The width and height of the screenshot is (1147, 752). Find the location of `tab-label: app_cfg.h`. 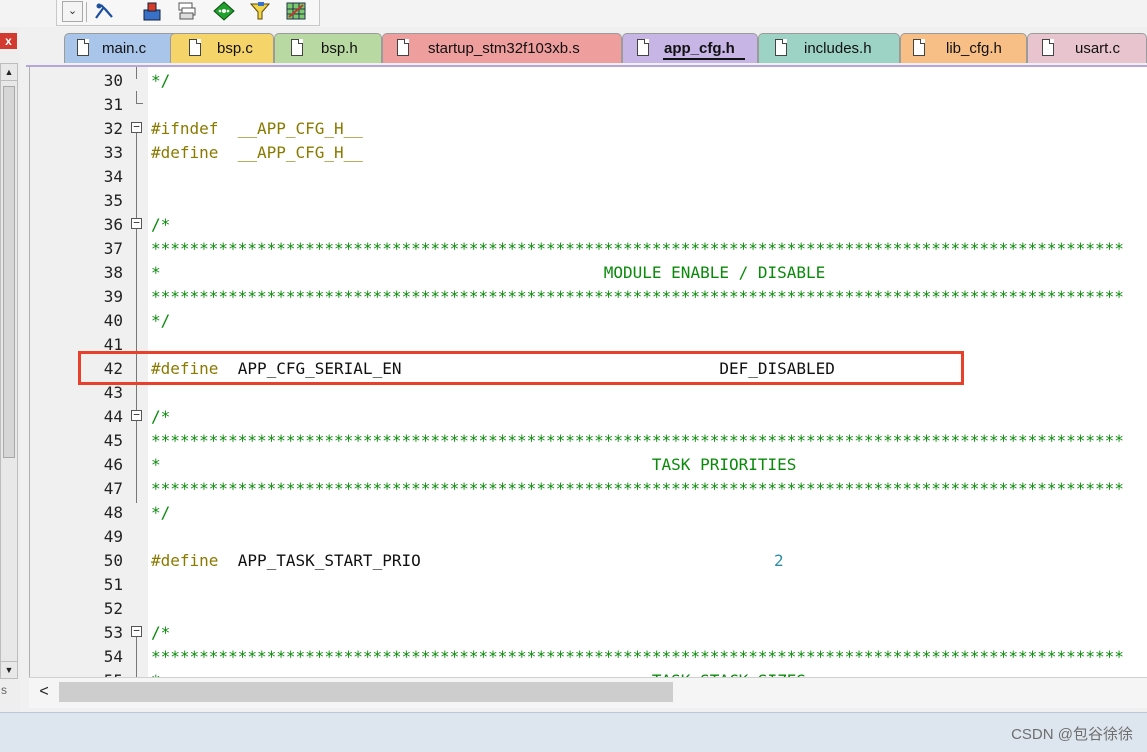

tab-label: app_cfg.h is located at coordinates (699, 48).